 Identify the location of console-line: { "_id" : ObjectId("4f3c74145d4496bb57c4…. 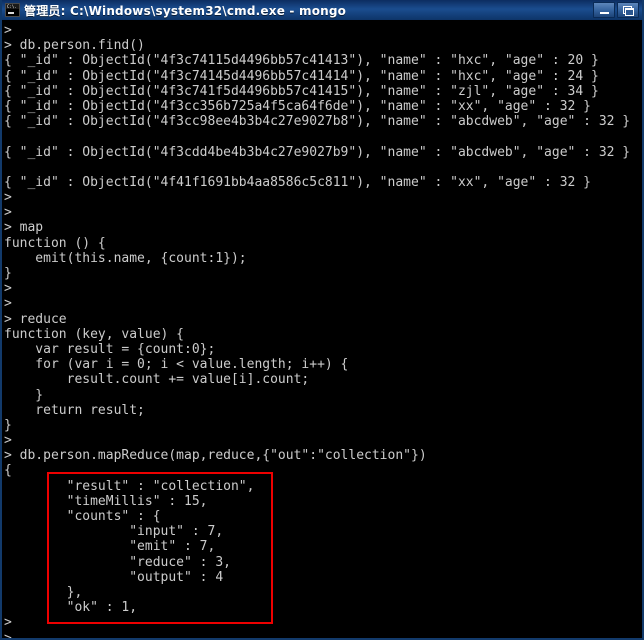
(301, 76).